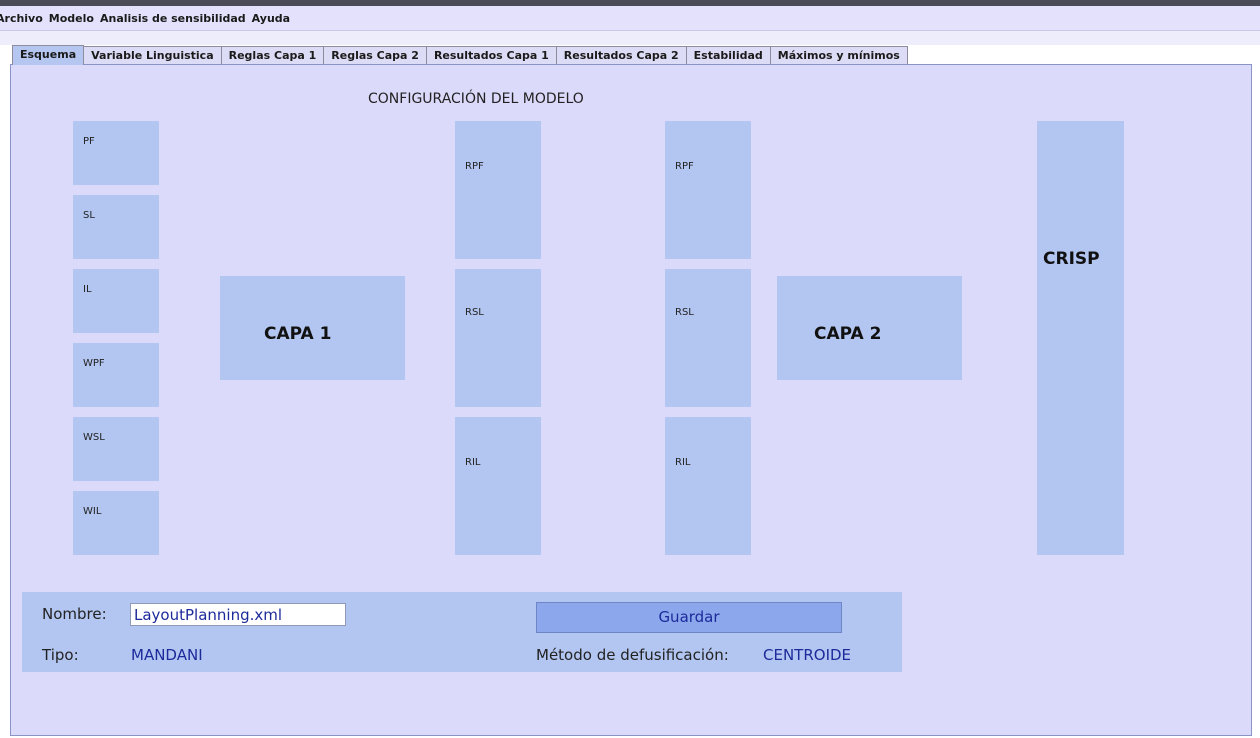 The width and height of the screenshot is (1260, 738). I want to click on layer1-label: CAPA 1, so click(298, 334).